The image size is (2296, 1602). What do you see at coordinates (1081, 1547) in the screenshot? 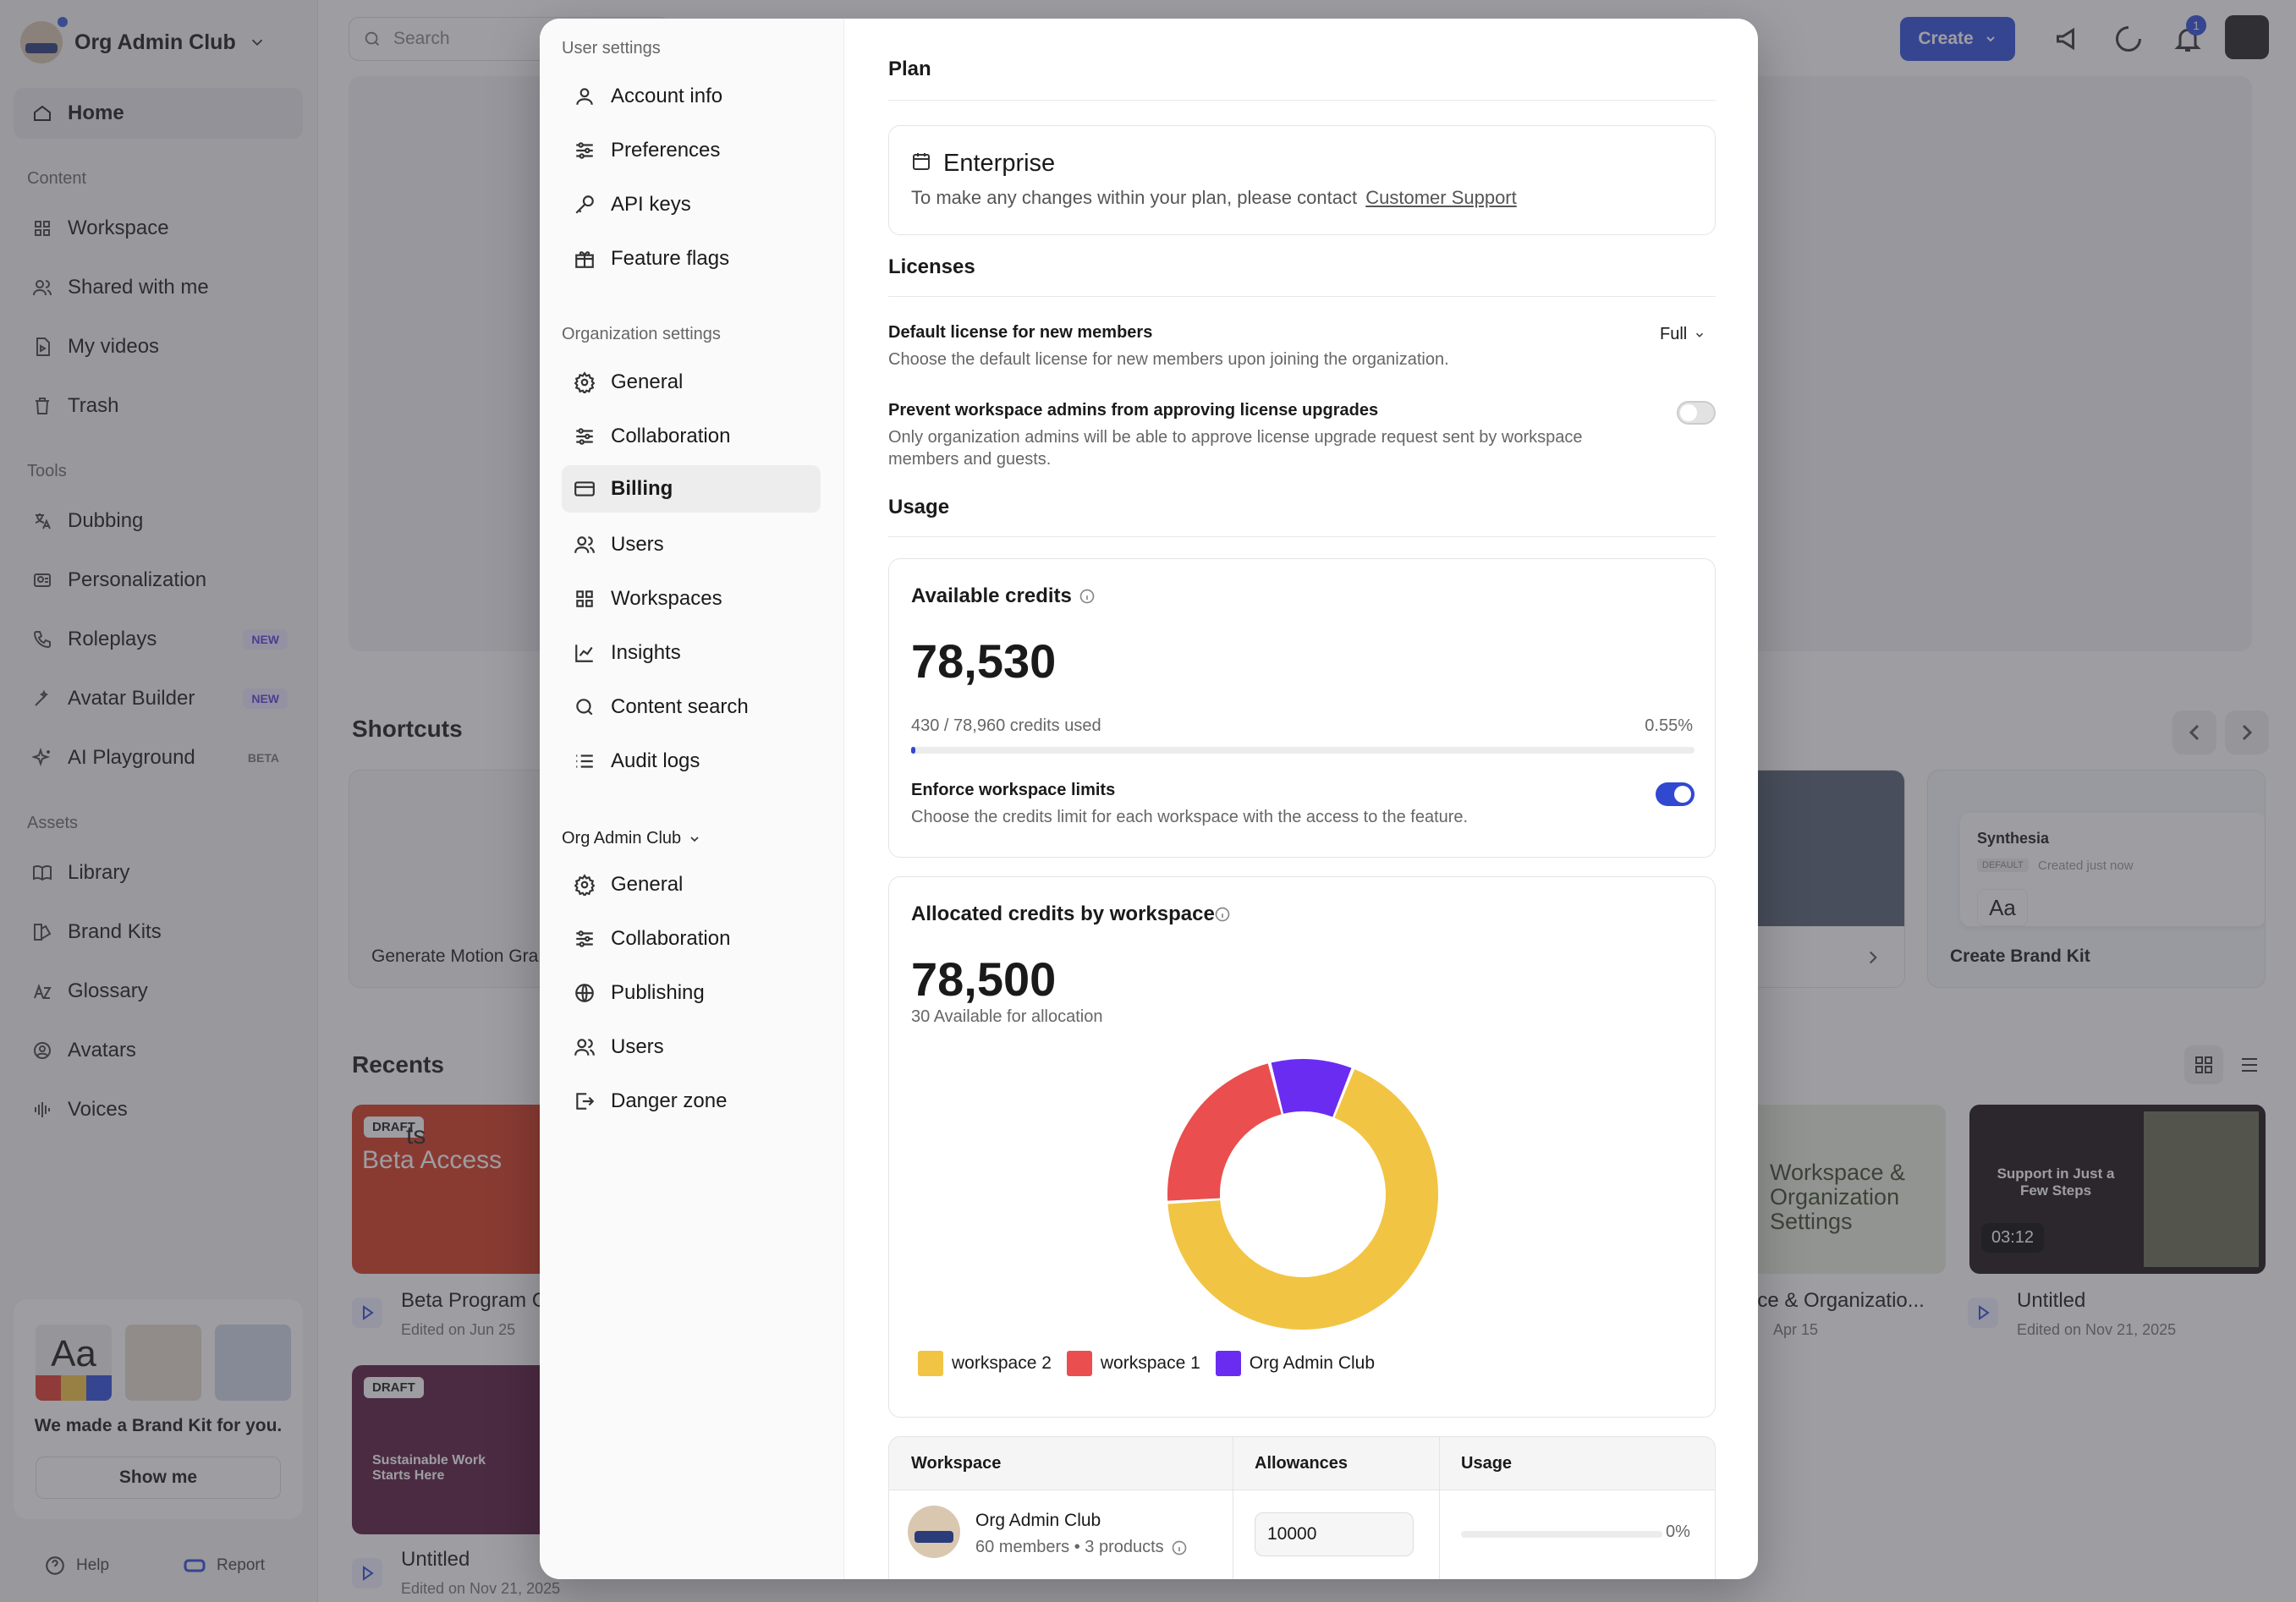
I see `workspace-meta: 60 members • 3 products` at bounding box center [1081, 1547].